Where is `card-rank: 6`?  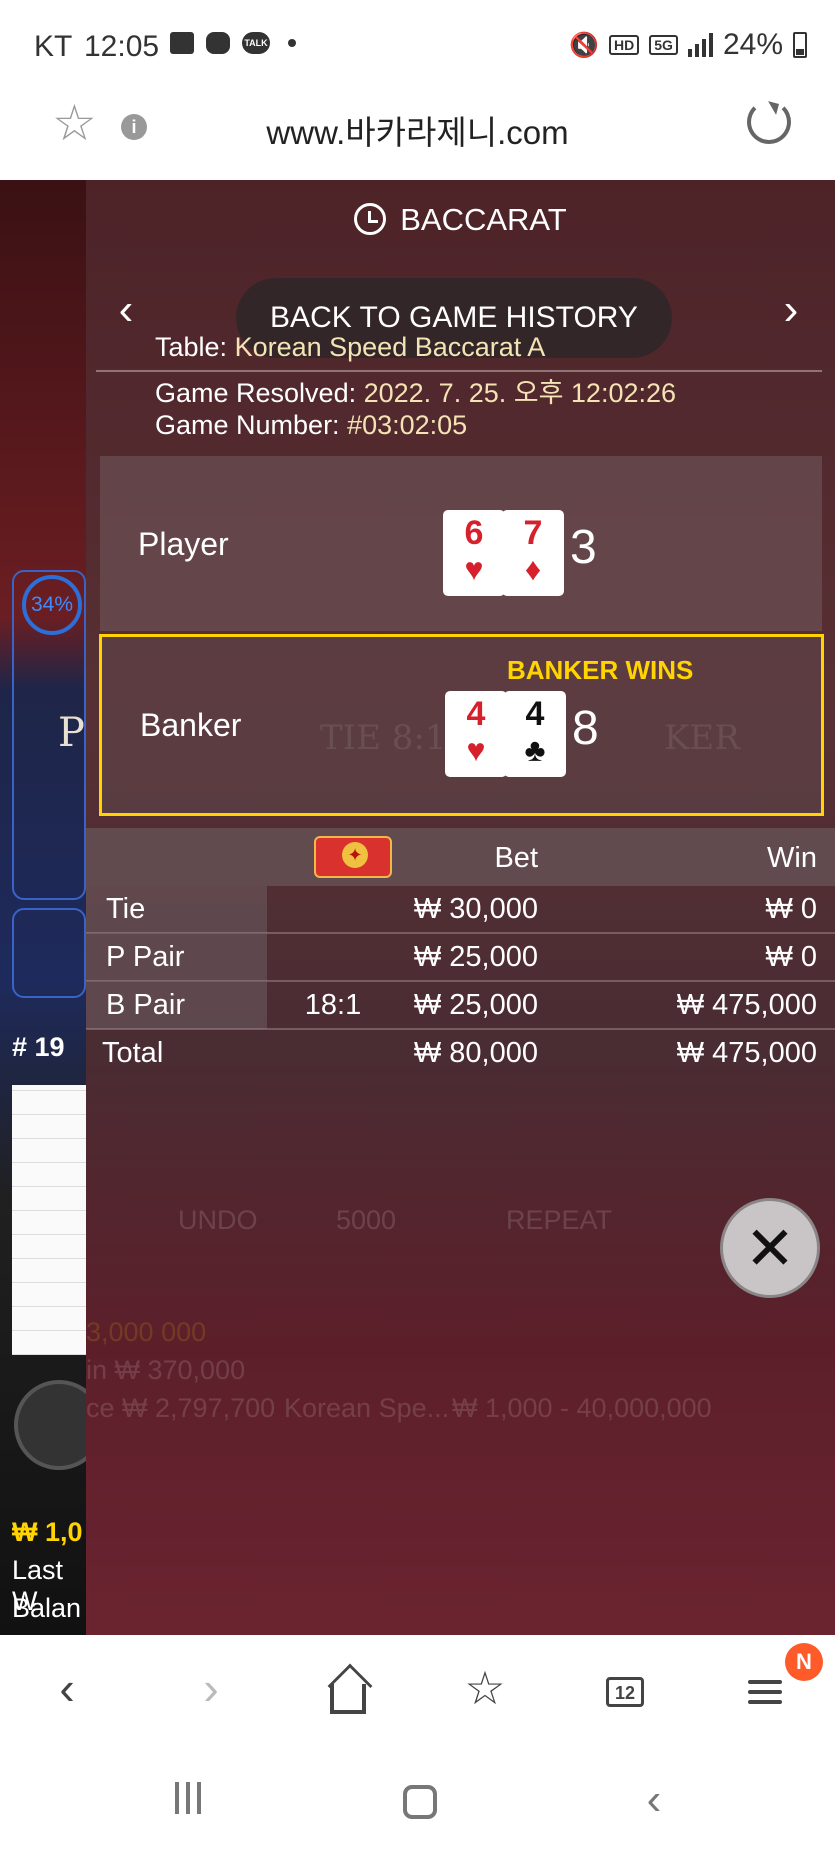 card-rank: 6 is located at coordinates (474, 533).